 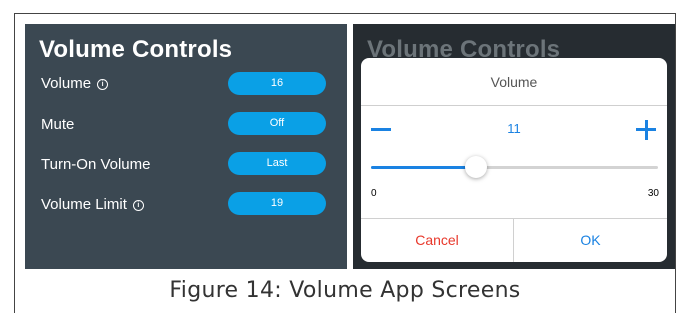 What do you see at coordinates (277, 123) in the screenshot?
I see `mute-value-button: Off` at bounding box center [277, 123].